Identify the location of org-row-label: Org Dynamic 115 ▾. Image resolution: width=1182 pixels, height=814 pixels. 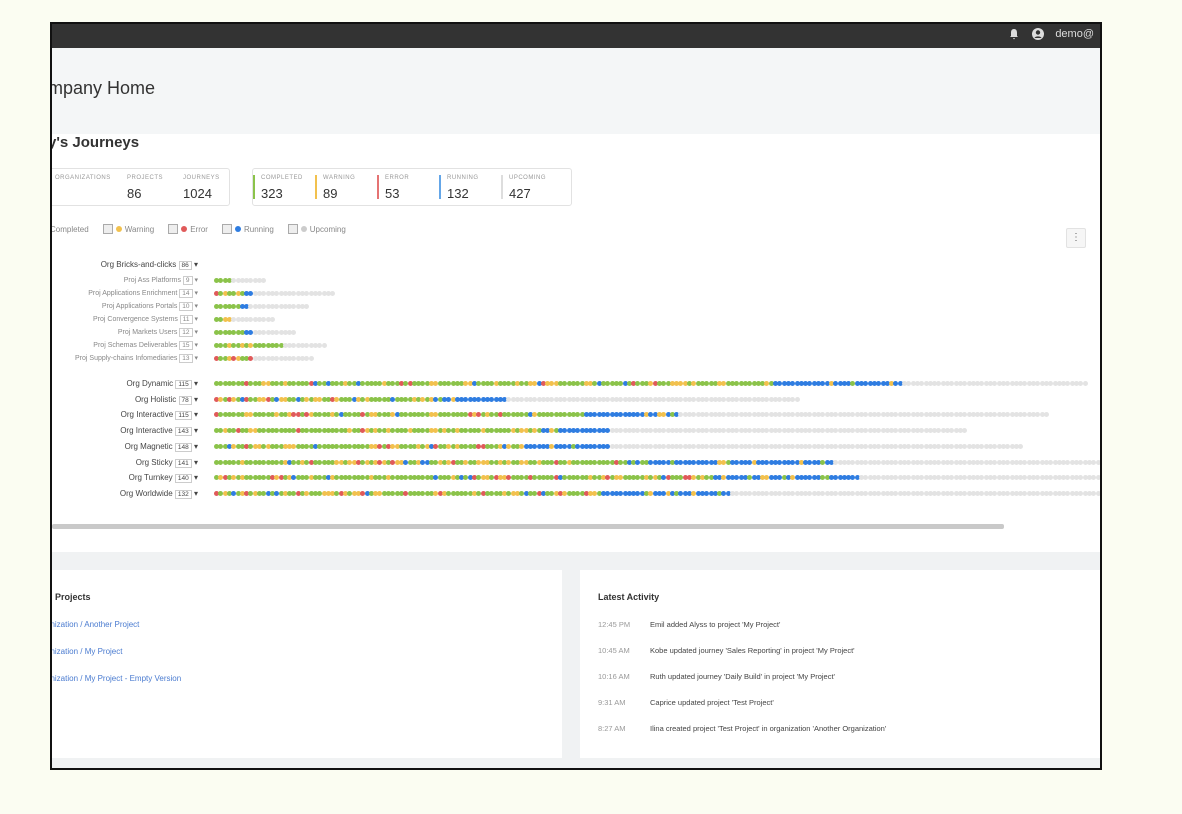
(162, 384).